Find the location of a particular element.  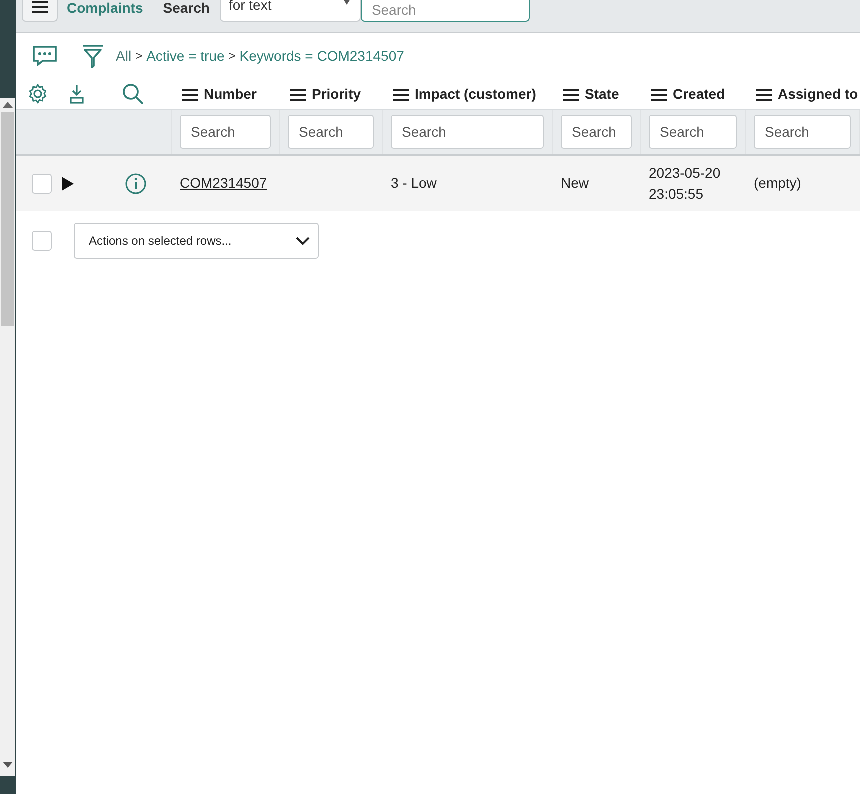

column-header: Created is located at coordinates (699, 94).